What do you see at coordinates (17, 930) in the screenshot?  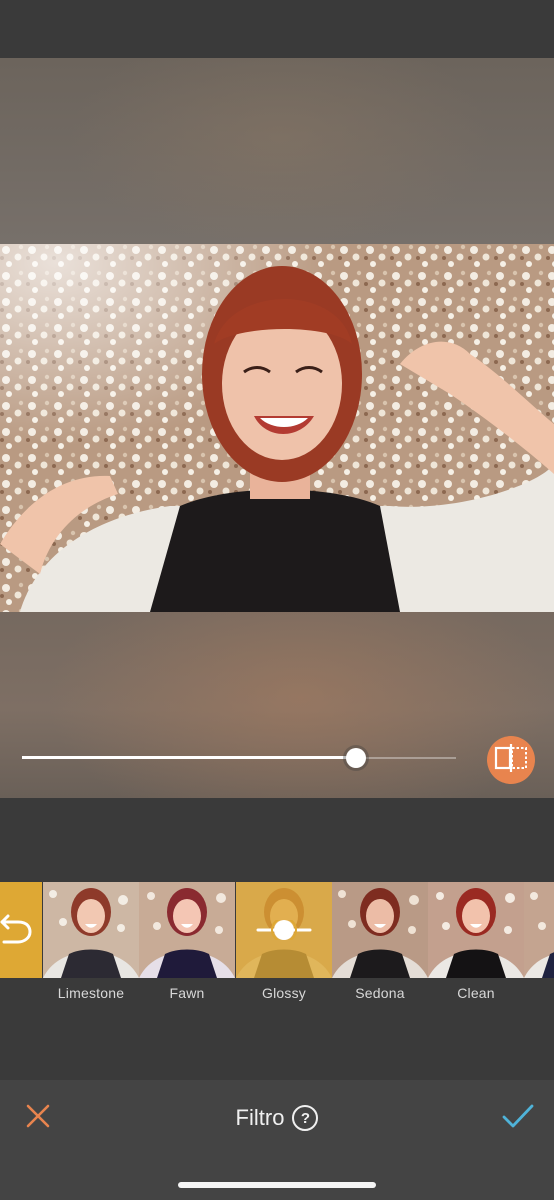 I see `undo-arrow-icon` at bounding box center [17, 930].